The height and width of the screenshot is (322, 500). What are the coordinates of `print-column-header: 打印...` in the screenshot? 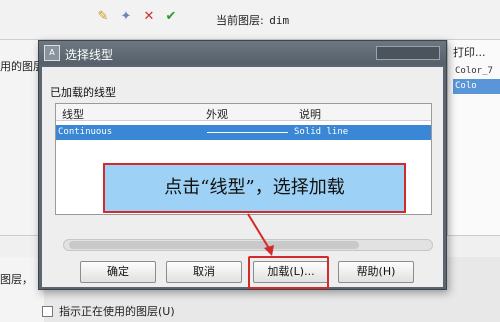 It's located at (469, 52).